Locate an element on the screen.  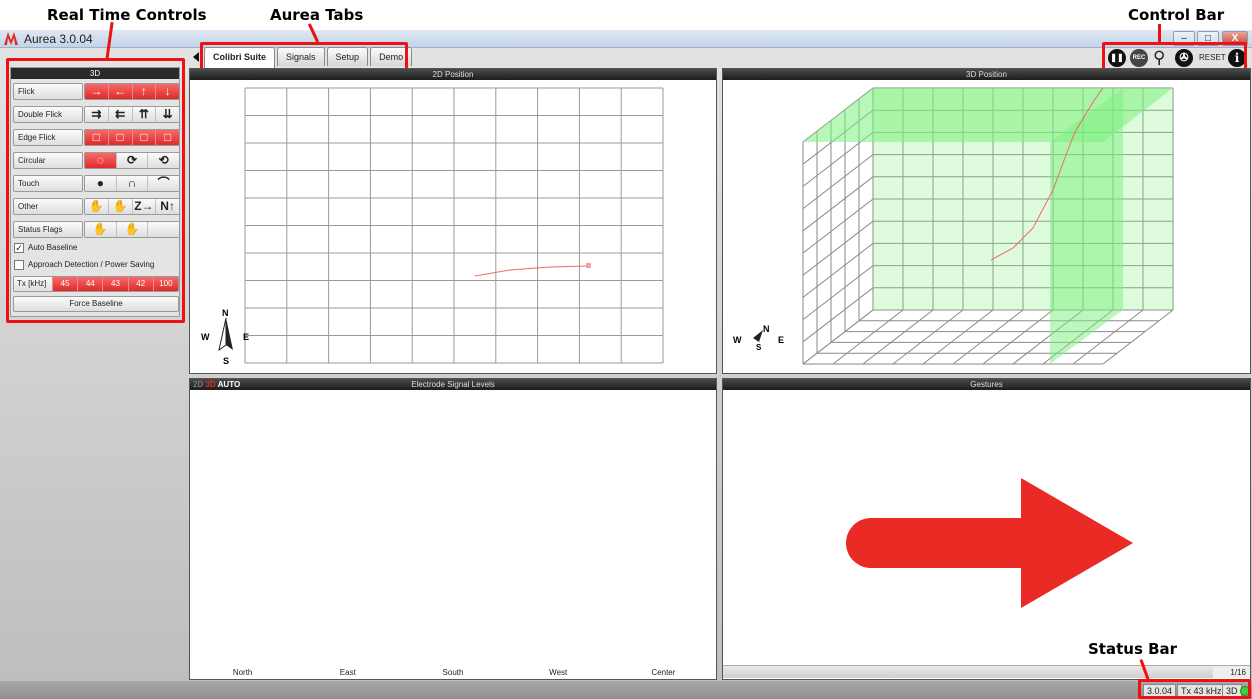
status-bar is located at coordinates (626, 690).